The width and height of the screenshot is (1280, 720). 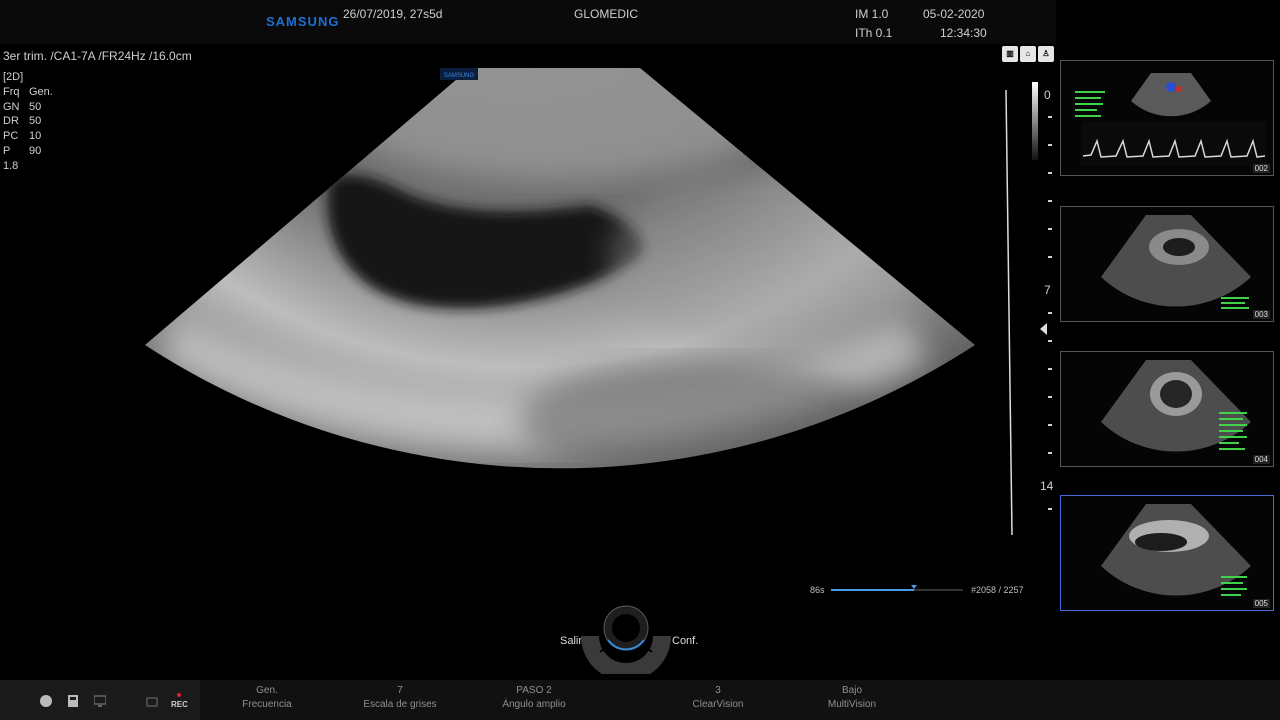 What do you see at coordinates (46, 701) in the screenshot?
I see `record-circle-icon` at bounding box center [46, 701].